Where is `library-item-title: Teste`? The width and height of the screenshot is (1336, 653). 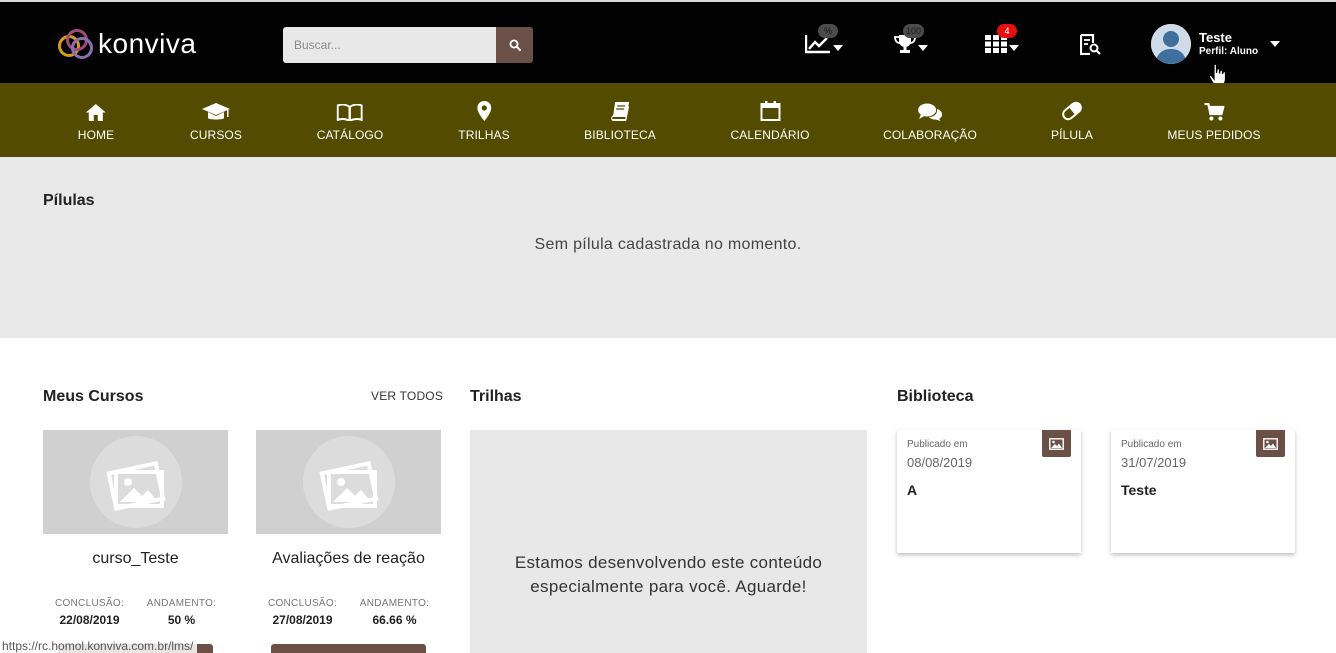
library-item-title: Teste is located at coordinates (1139, 490).